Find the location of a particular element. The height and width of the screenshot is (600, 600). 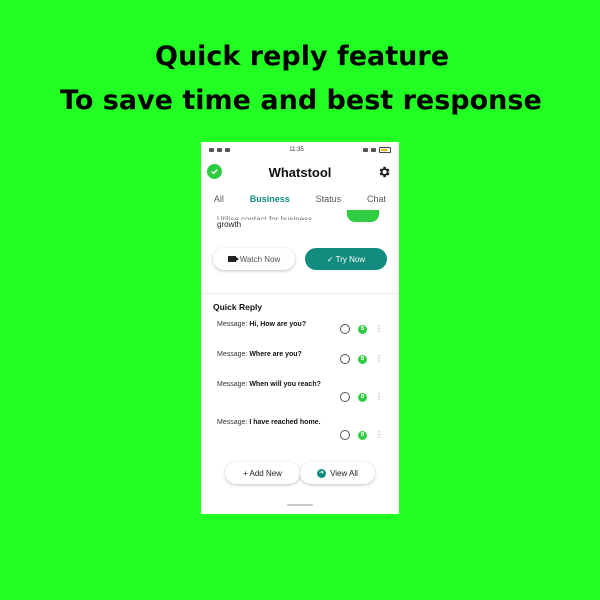

wifi-icon is located at coordinates (365, 150).